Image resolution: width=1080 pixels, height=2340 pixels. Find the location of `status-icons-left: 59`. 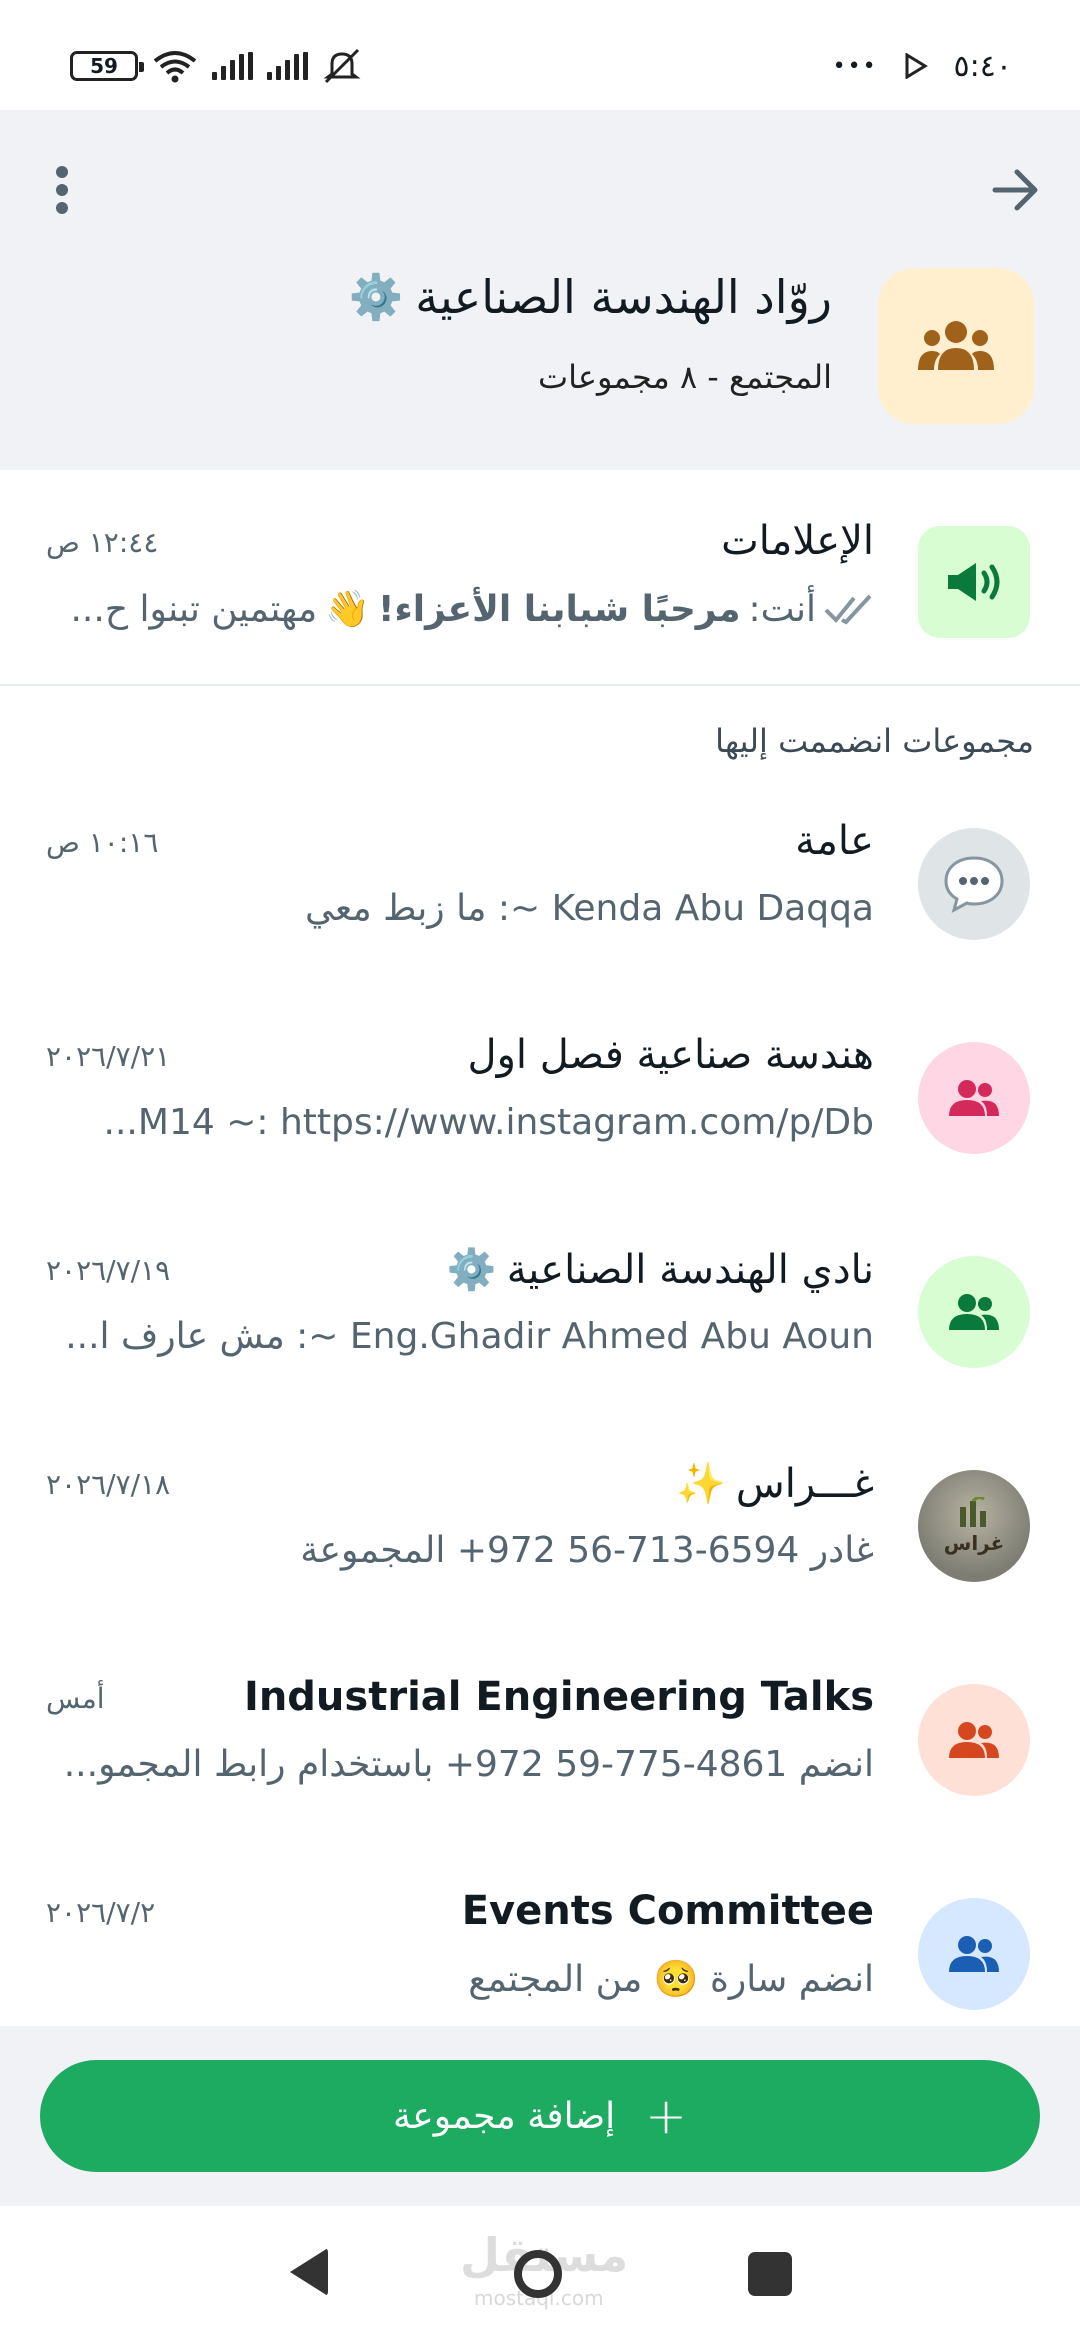

status-icons-left: 59 is located at coordinates (216, 66).